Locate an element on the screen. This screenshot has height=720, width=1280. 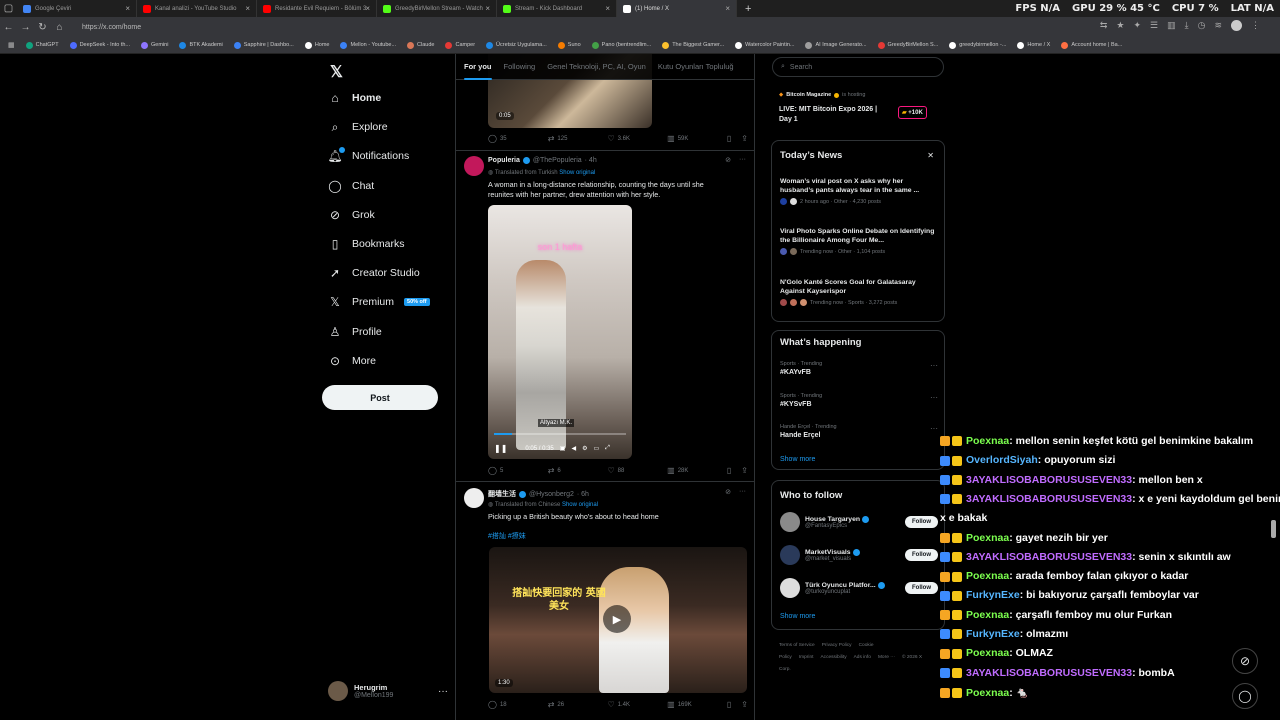
reload-icon: ↻ is located at coordinates (42, 27).